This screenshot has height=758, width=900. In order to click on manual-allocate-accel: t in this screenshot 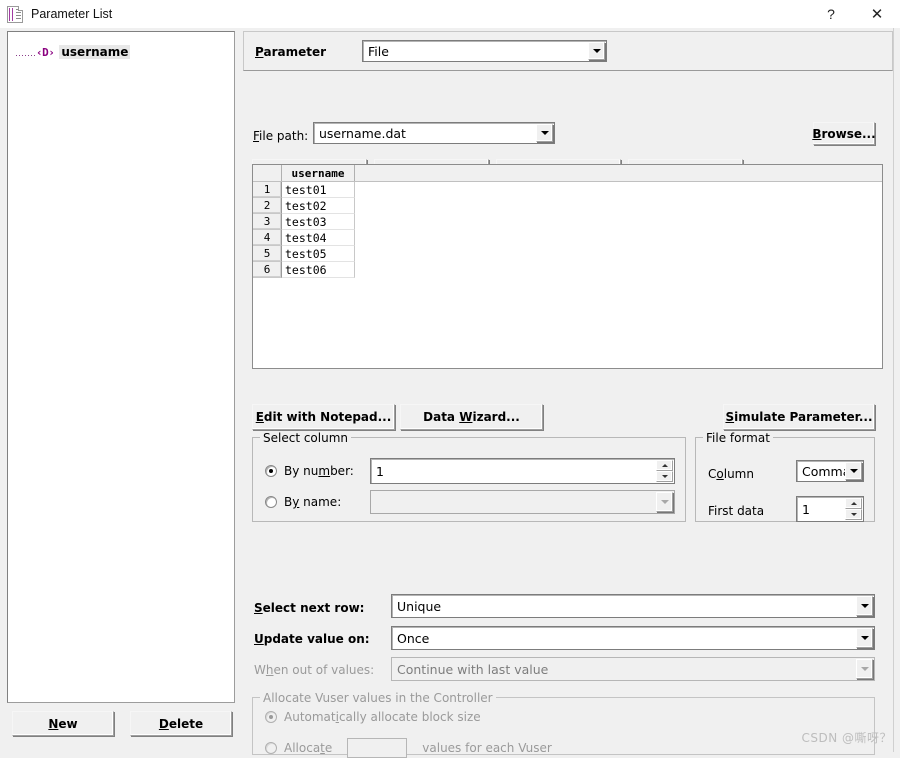, I will do `click(322, 748)`.